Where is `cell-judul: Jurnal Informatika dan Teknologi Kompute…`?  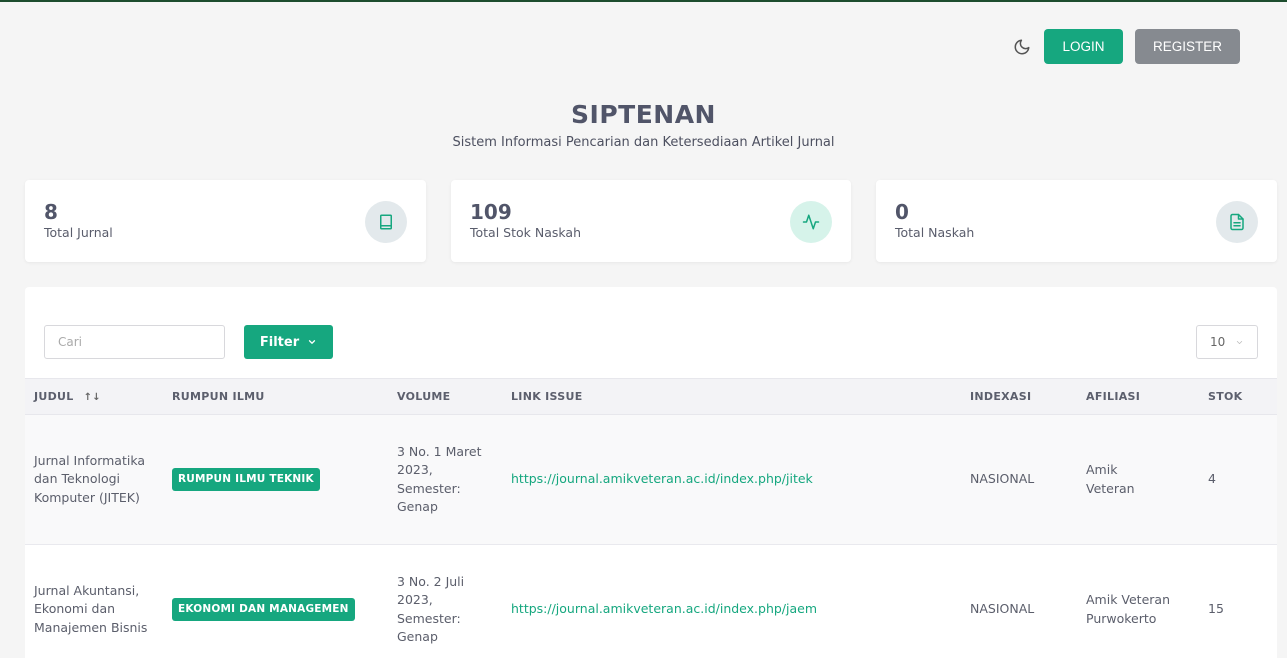 cell-judul: Jurnal Informatika dan Teknologi Kompute… is located at coordinates (98, 479).